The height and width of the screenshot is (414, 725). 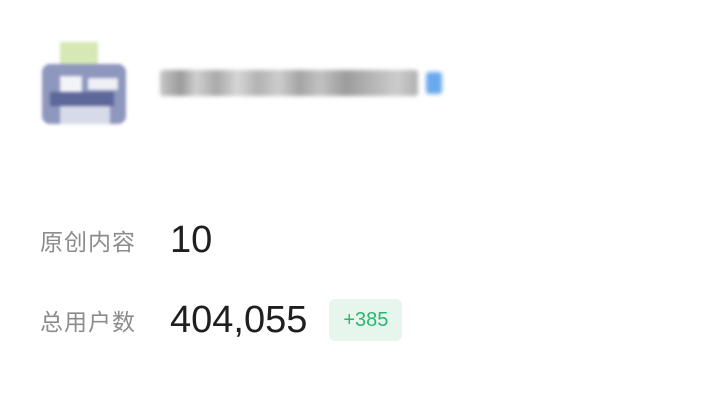 What do you see at coordinates (88, 323) in the screenshot?
I see `stat-label: 总用户数` at bounding box center [88, 323].